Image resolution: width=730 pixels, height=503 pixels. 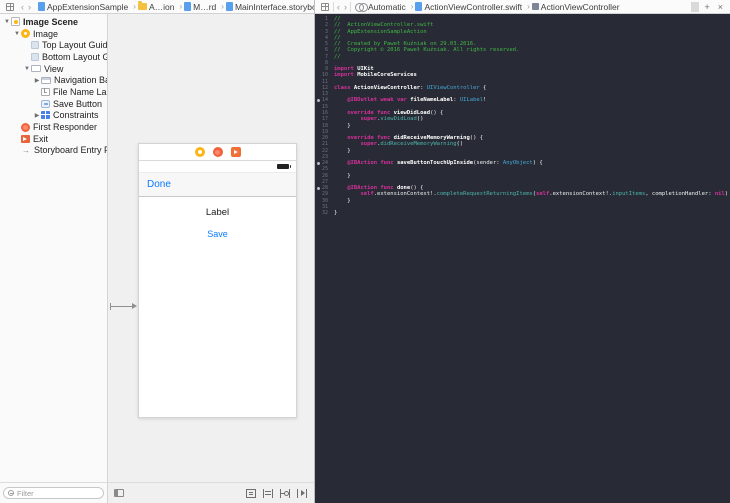 I want to click on outline-item-label: Constraints, so click(x=76, y=115).